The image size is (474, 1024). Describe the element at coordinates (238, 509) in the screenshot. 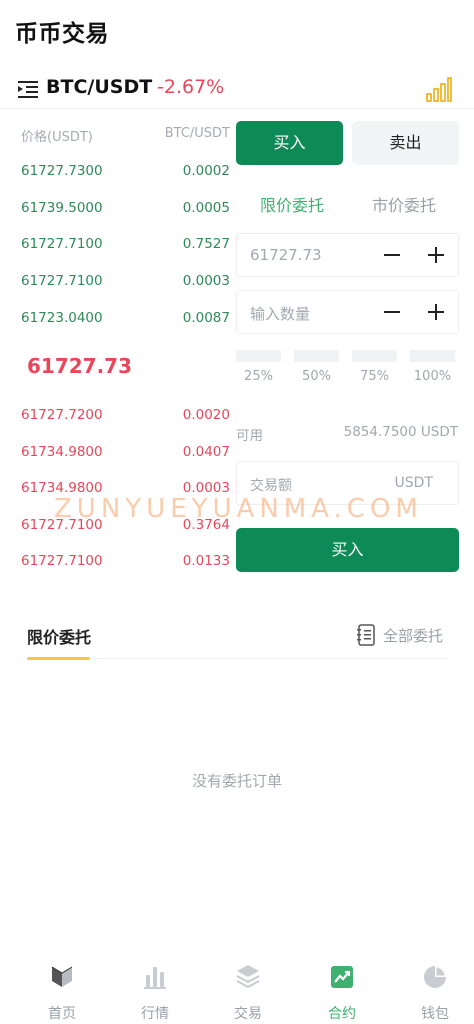

I see `watermark: ZUNYUEYUANMA.COM` at that location.